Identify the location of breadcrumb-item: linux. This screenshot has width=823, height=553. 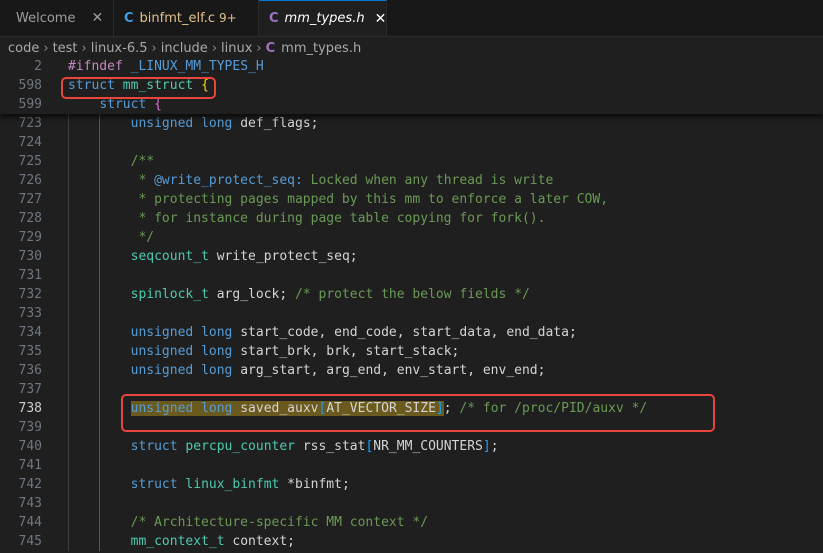
(236, 48).